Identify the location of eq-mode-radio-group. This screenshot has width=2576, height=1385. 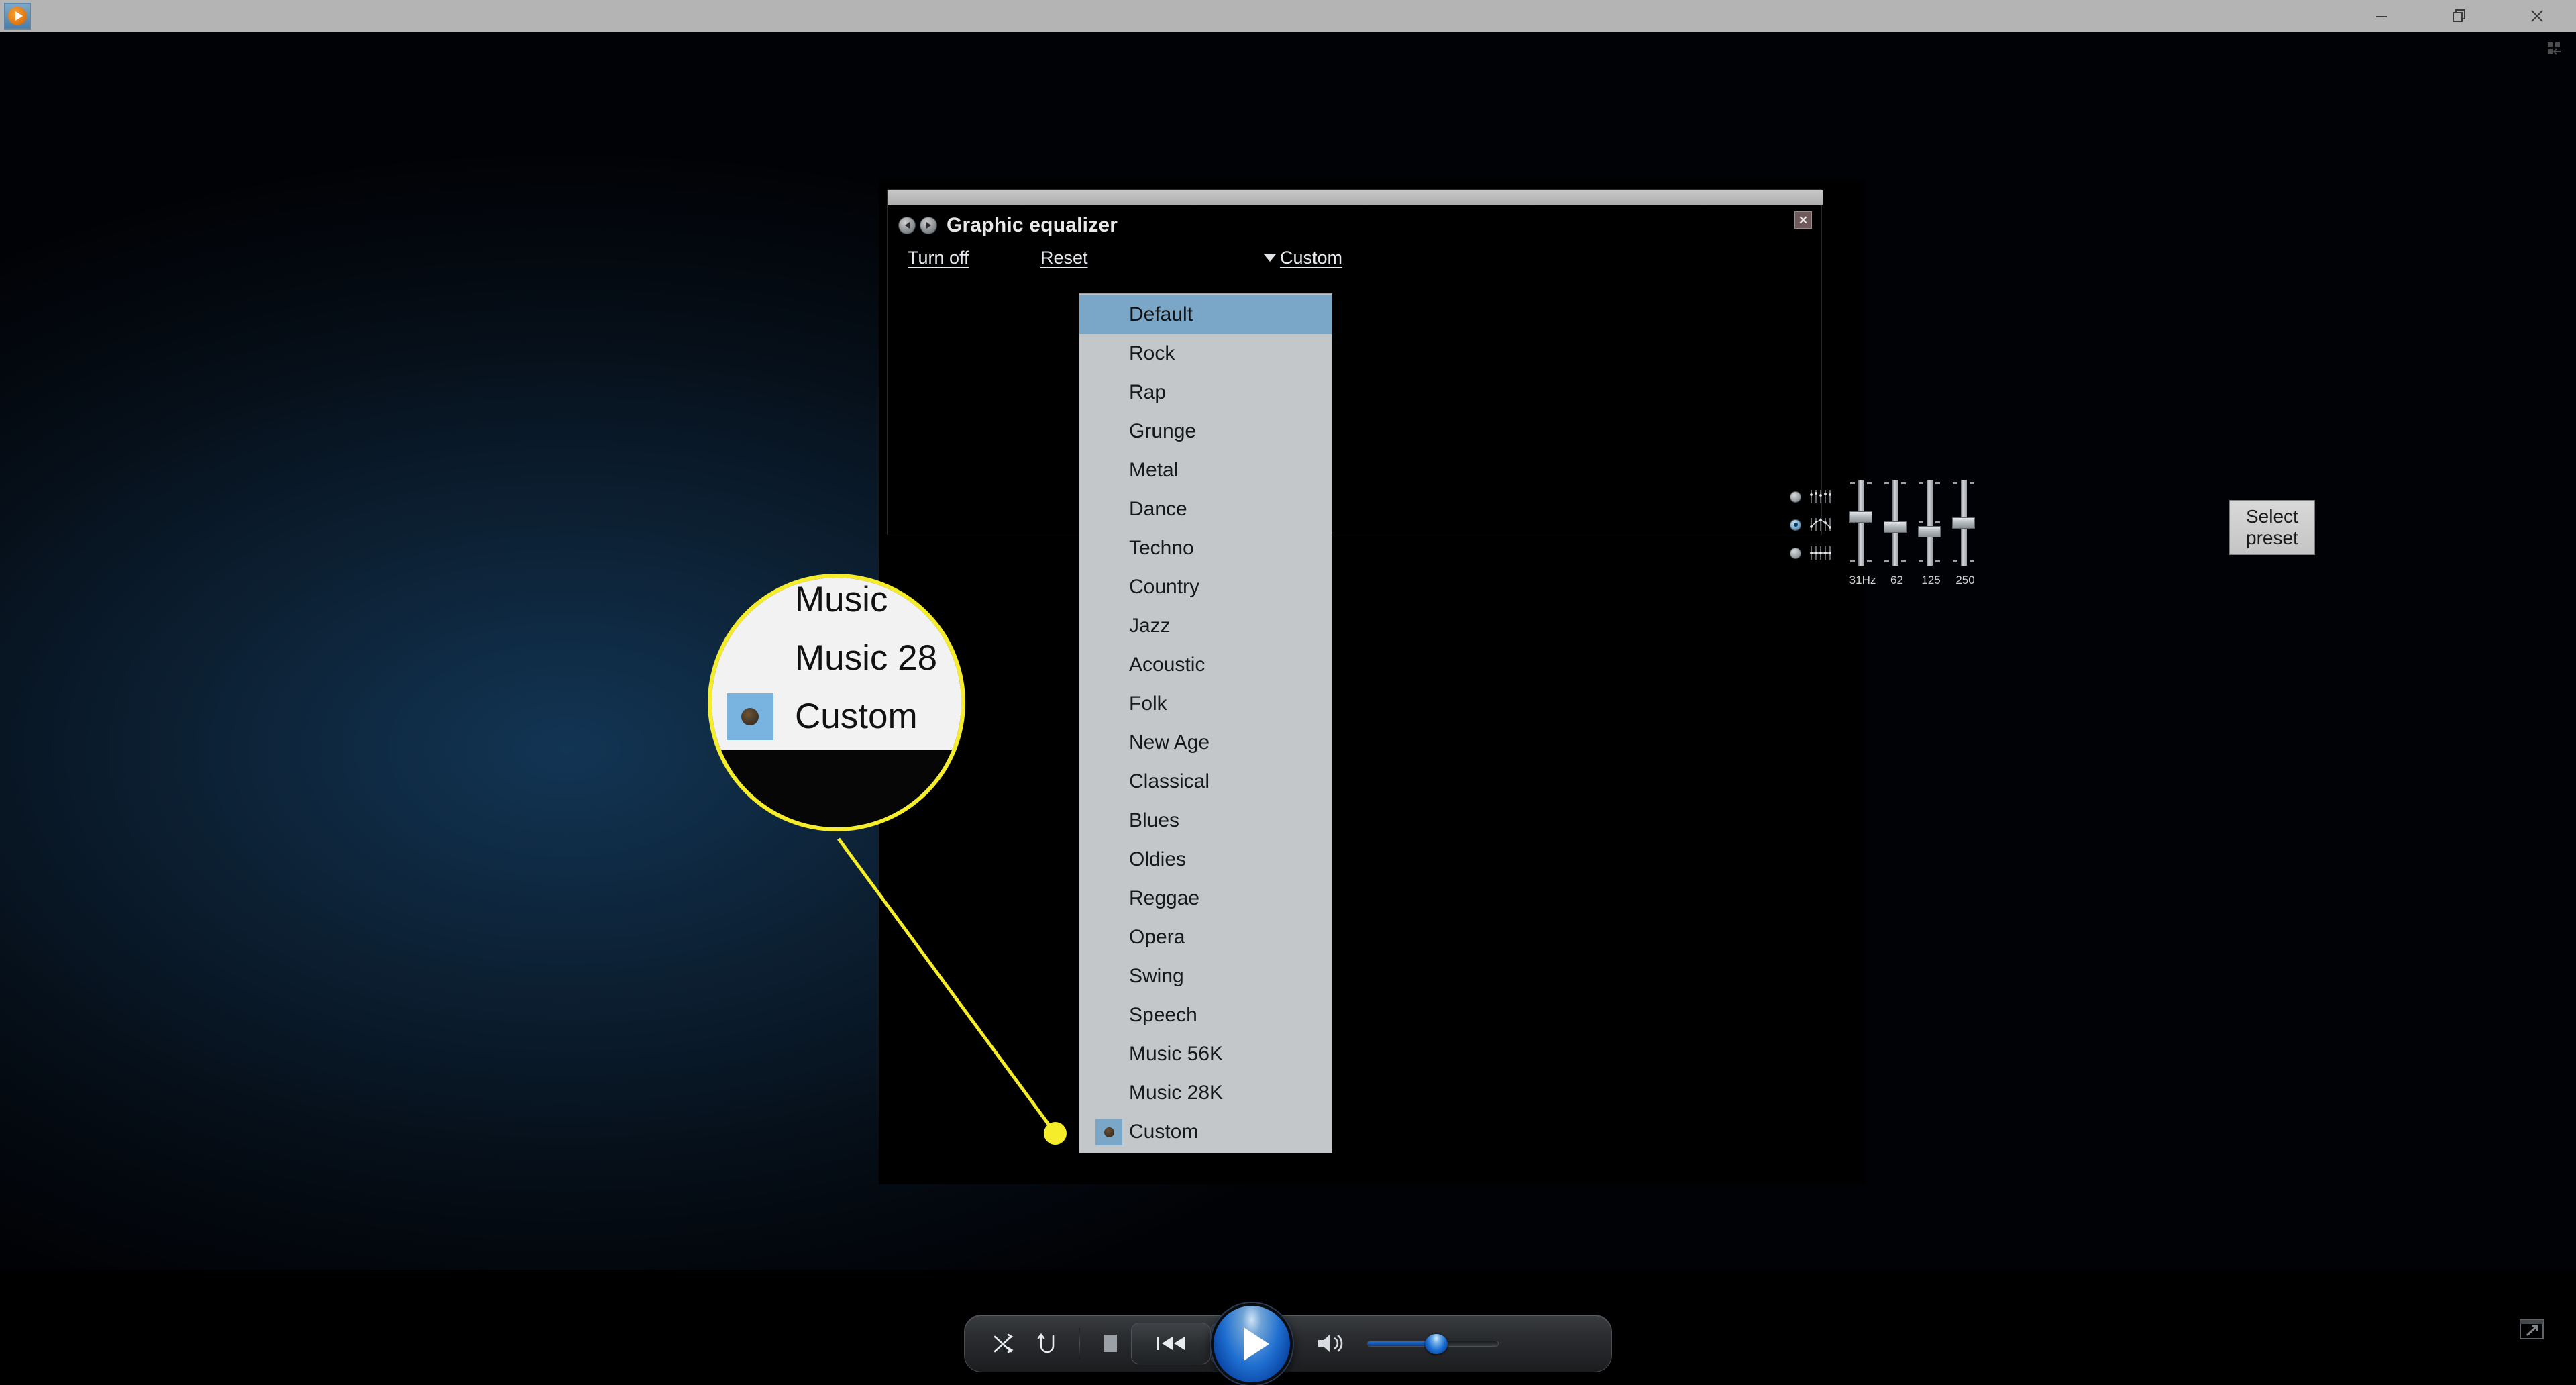
(1813, 525).